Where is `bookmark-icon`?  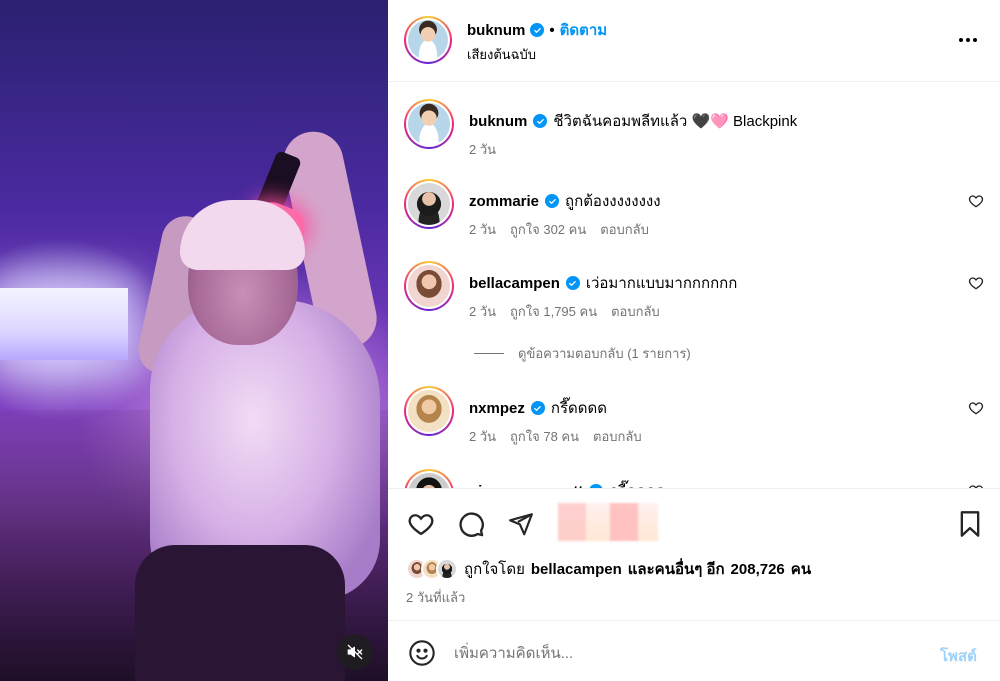
bookmark-icon is located at coordinates (970, 524).